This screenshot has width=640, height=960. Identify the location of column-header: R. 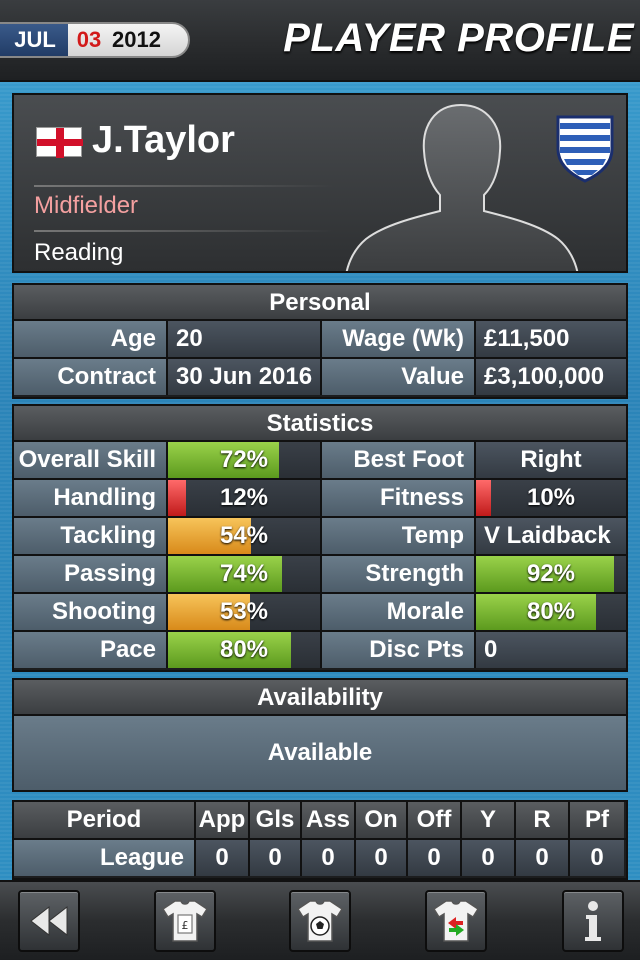
(543, 820).